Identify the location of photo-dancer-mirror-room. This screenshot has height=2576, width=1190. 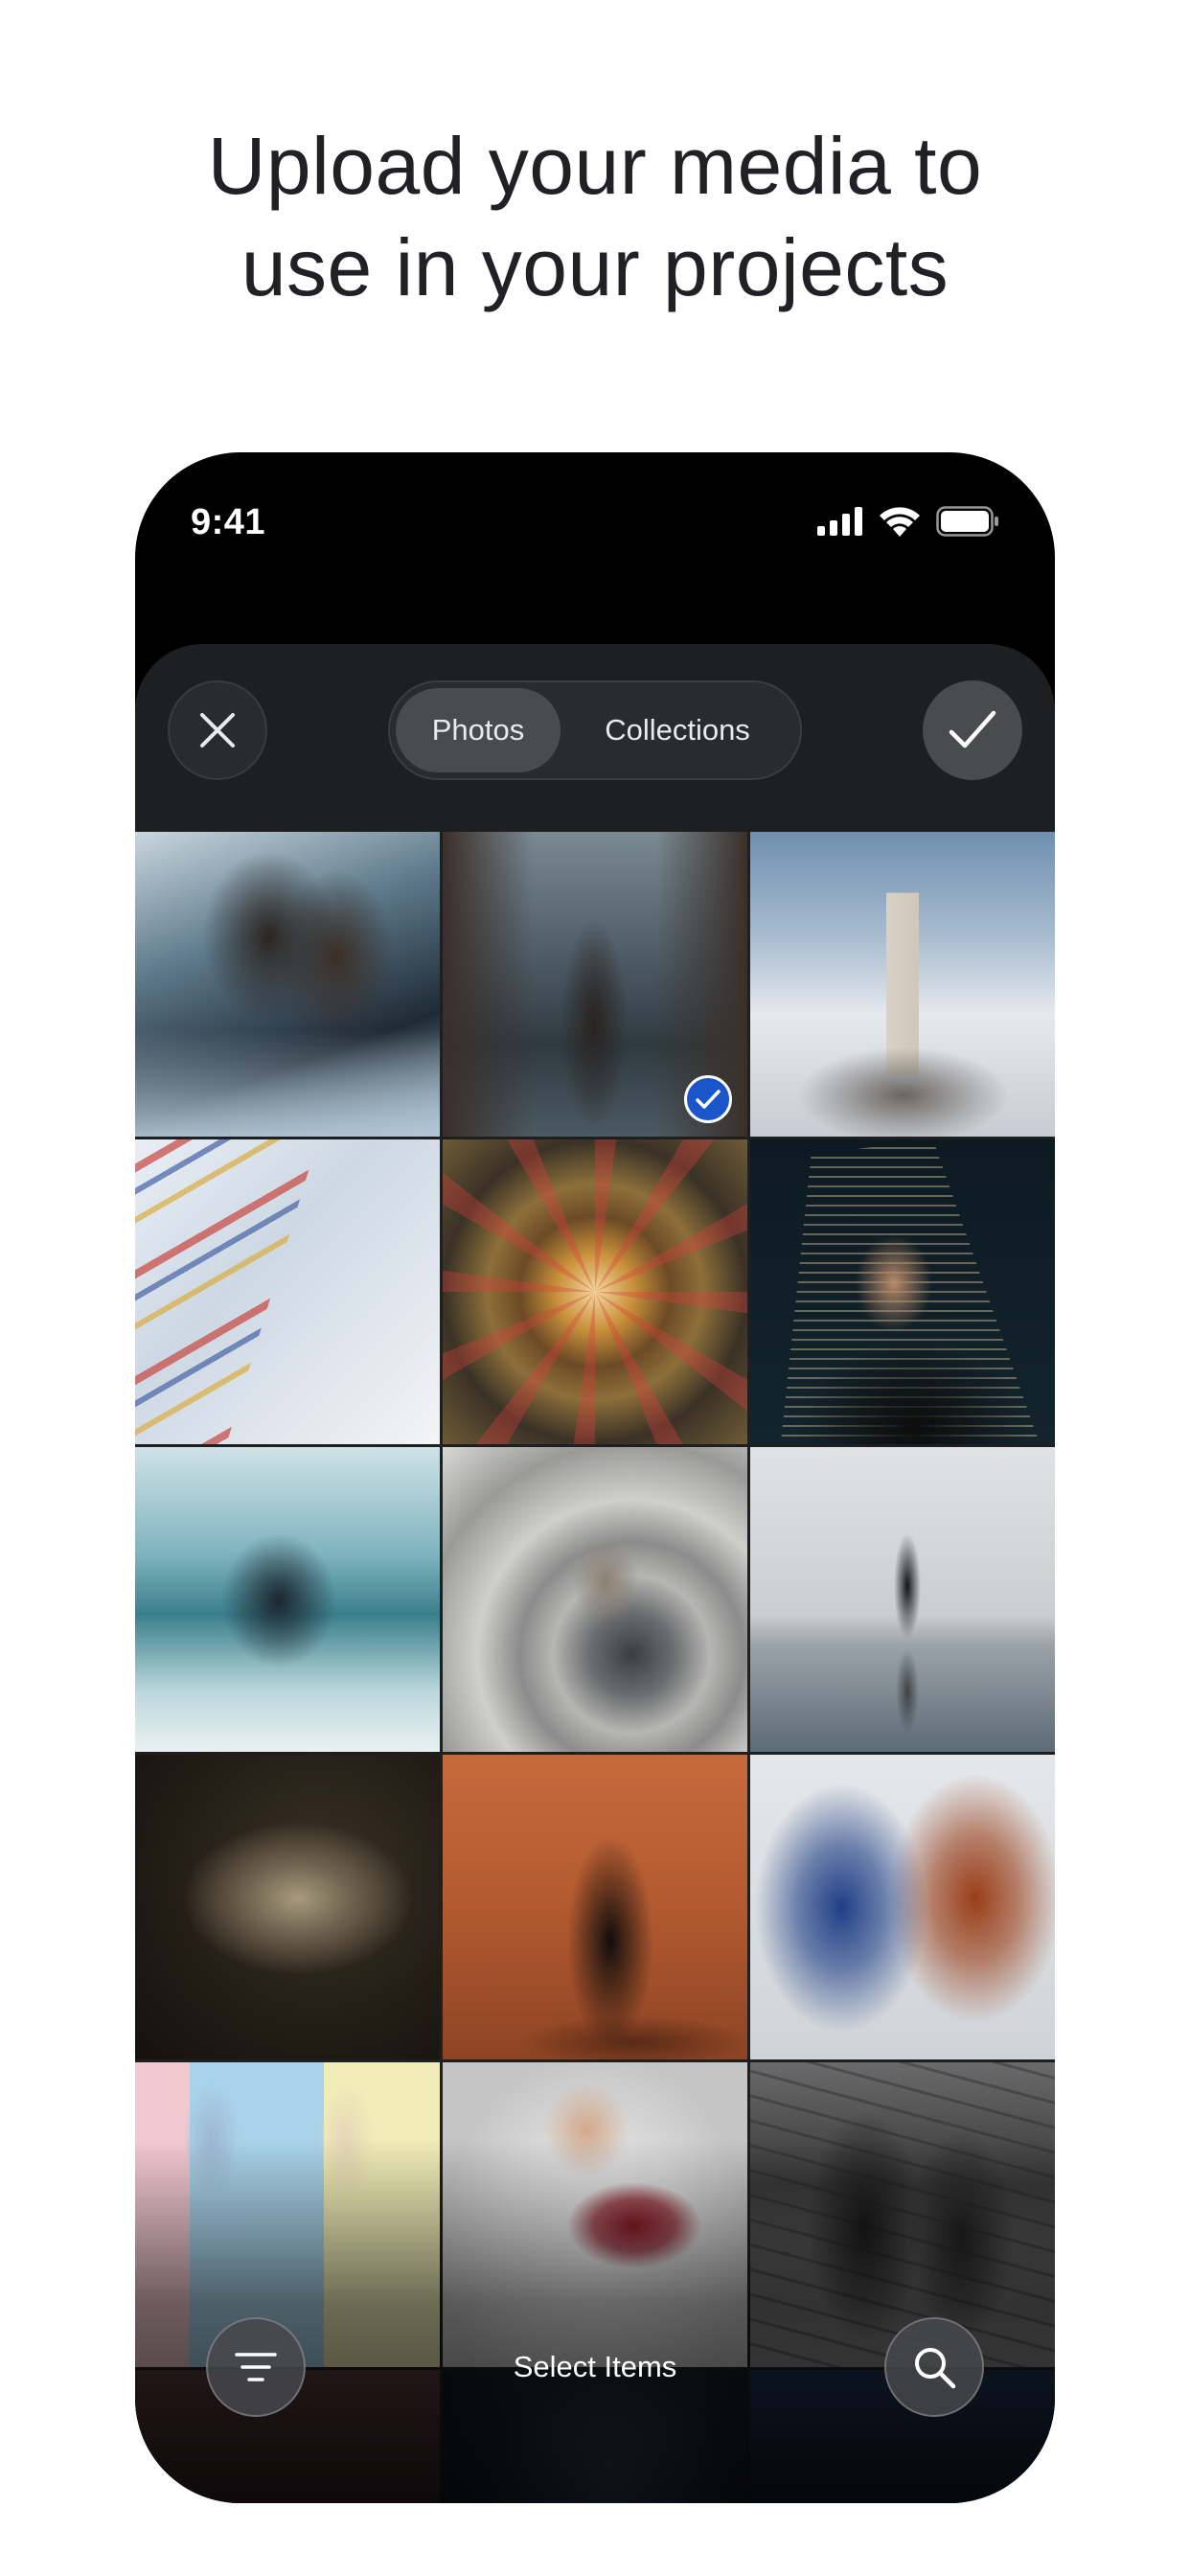
(287, 1599).